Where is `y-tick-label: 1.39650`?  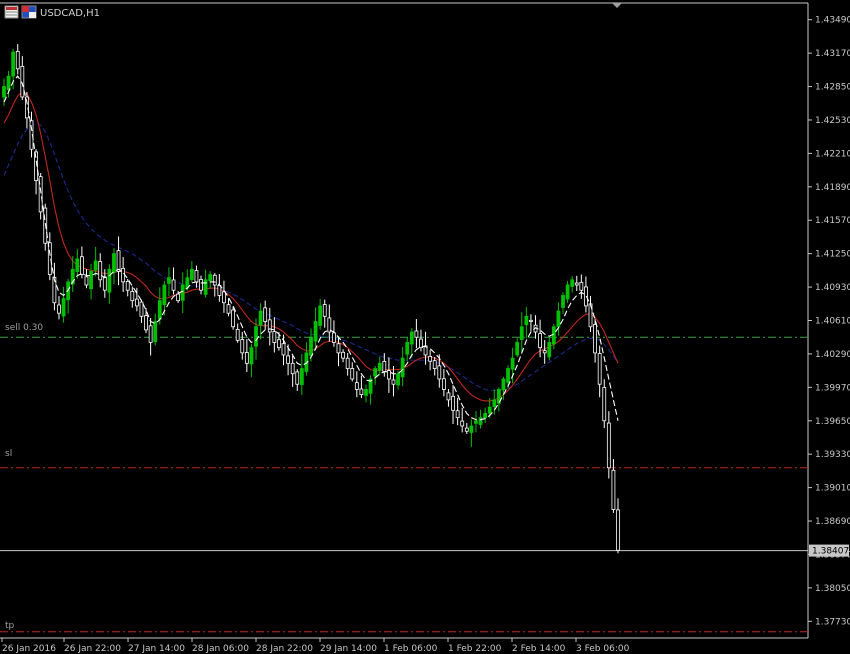
y-tick-label: 1.39650 is located at coordinates (832, 422).